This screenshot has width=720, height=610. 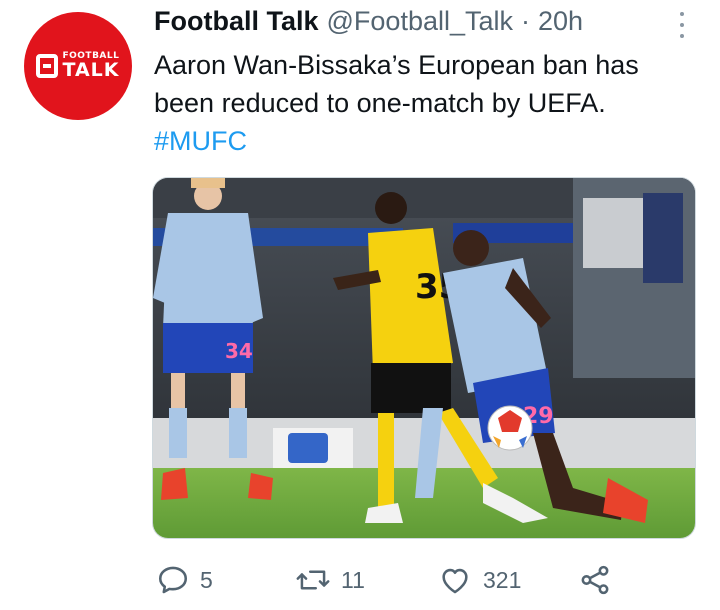 What do you see at coordinates (313, 580) in the screenshot?
I see `retweet-icon` at bounding box center [313, 580].